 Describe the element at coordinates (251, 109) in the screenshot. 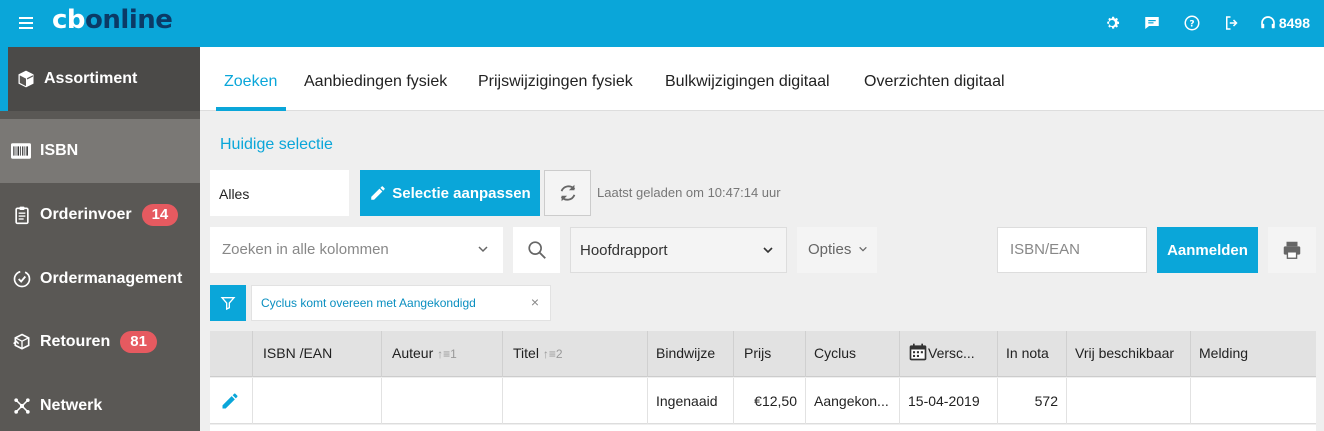

I see `active-tab-underline` at that location.